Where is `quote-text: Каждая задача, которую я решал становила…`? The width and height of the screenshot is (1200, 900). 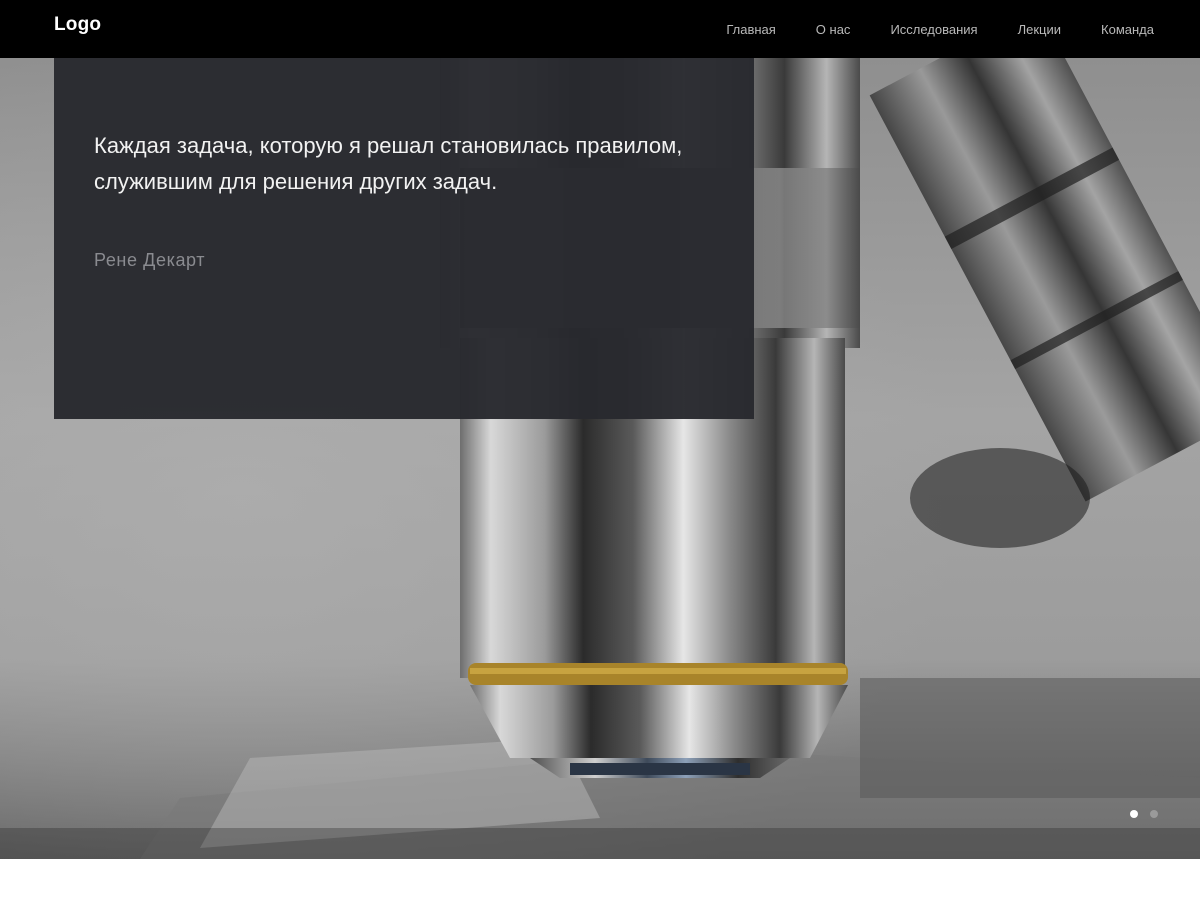 quote-text: Каждая задача, которую я решал становила… is located at coordinates (388, 163).